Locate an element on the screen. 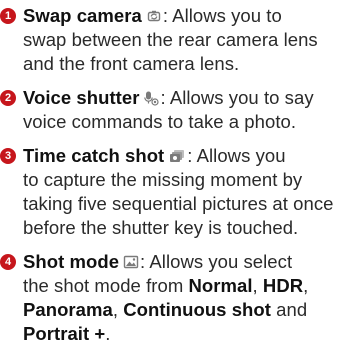  item-text-line: taking five sequential pictures at once is located at coordinates (178, 203).